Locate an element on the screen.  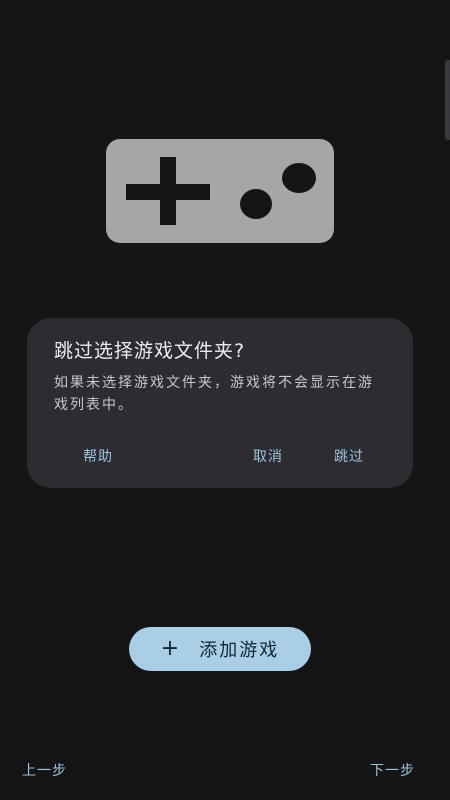
dpad-vertical is located at coordinates (168, 191).